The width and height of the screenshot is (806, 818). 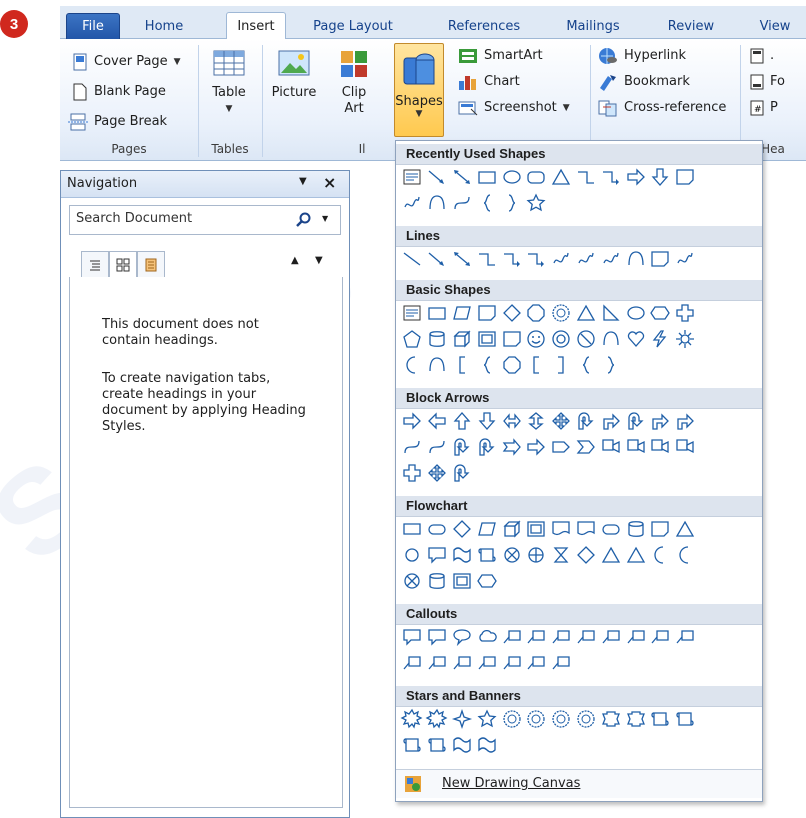 What do you see at coordinates (229, 82) in the screenshot?
I see `table-button: Table ▼` at bounding box center [229, 82].